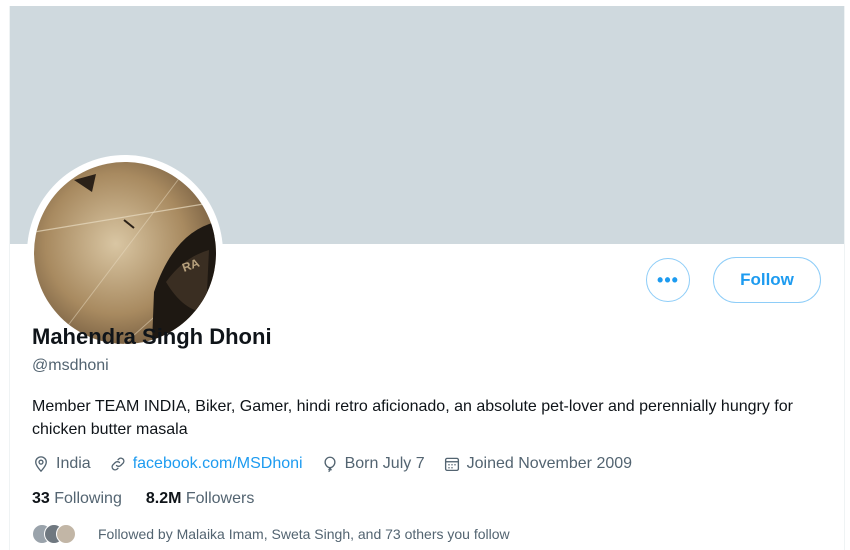  Describe the element at coordinates (549, 463) in the screenshot. I see `joined-text: Joined November 2009` at that location.